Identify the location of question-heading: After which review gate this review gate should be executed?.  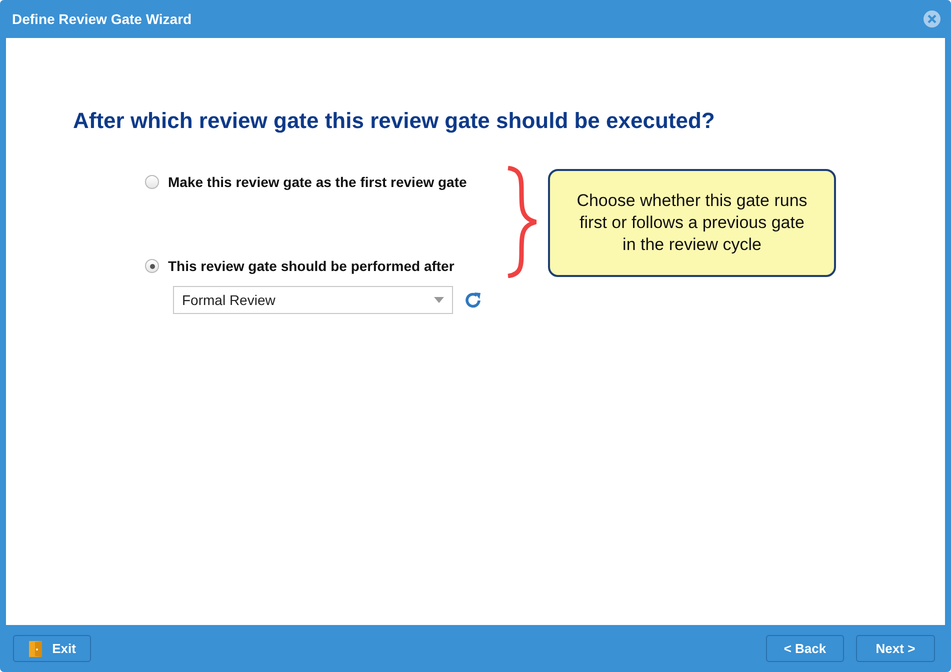
(394, 121).